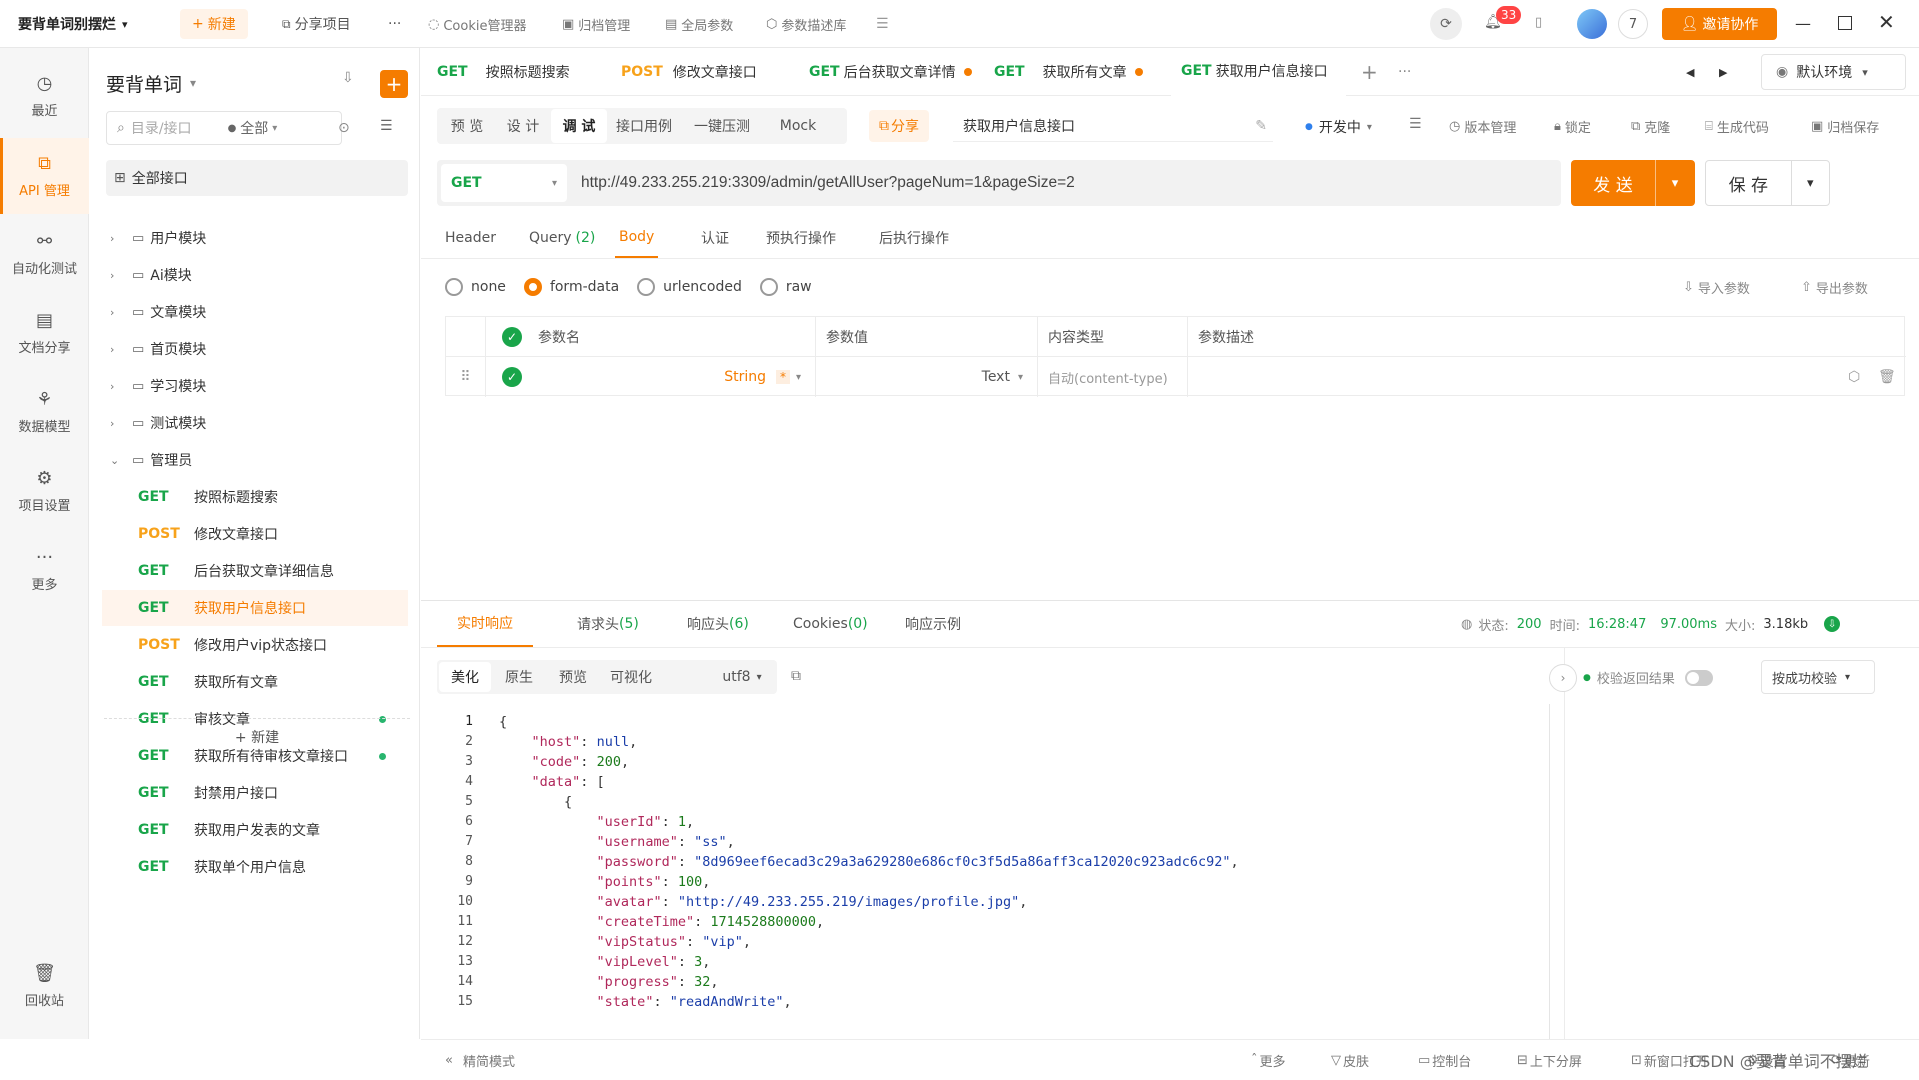  I want to click on footer-more: ˆ 更多, so click(1268, 1060).